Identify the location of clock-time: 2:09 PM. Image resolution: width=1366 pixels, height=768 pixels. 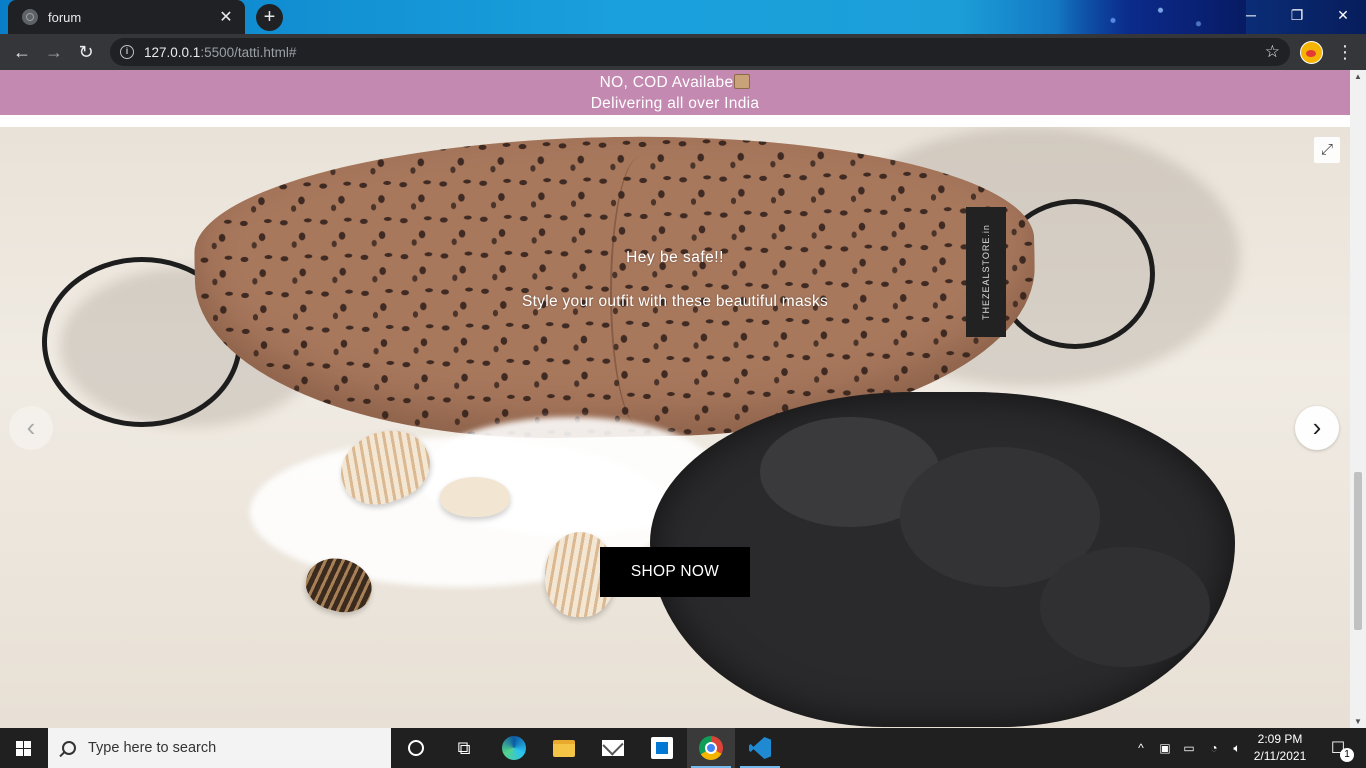
(1280, 739).